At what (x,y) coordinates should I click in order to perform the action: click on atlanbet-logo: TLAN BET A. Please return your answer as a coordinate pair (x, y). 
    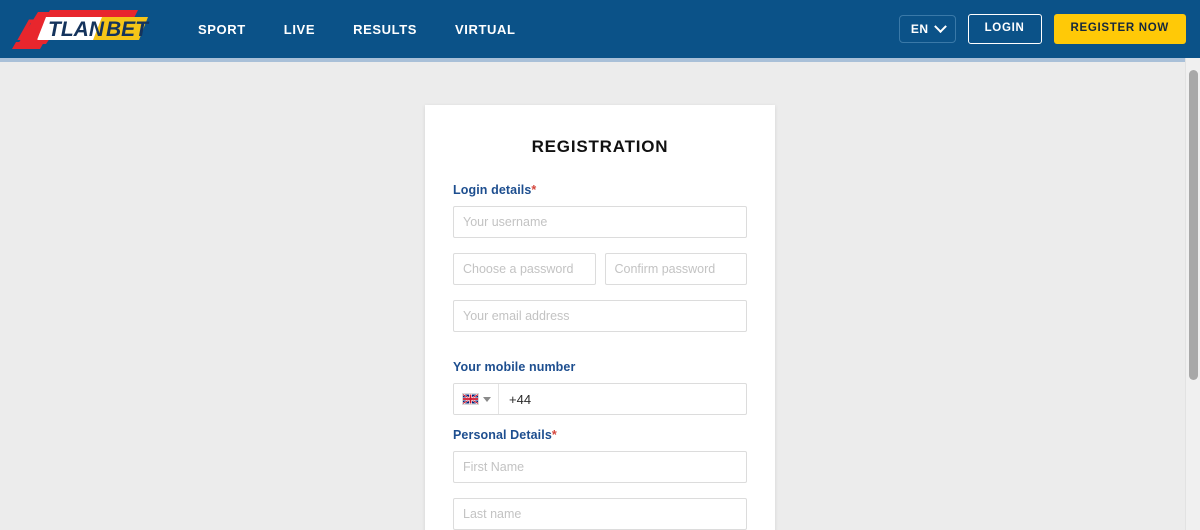
    Looking at the image, I should click on (84, 29).